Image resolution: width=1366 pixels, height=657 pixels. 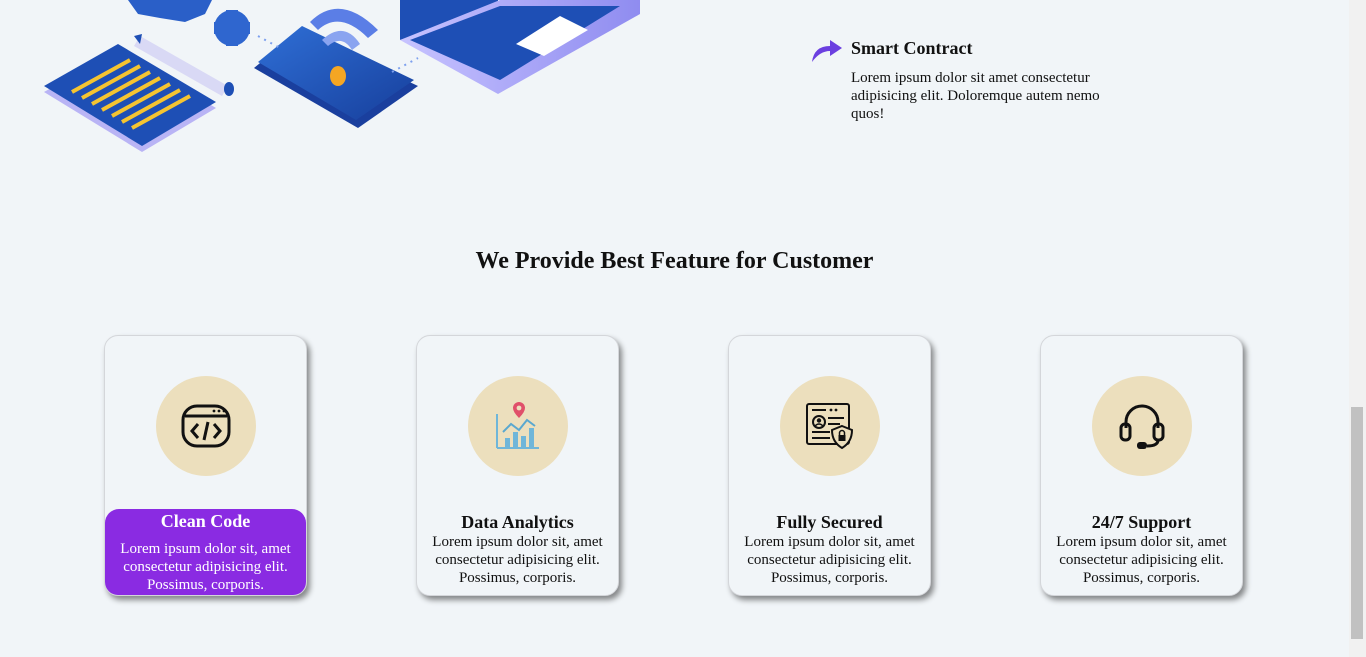 I want to click on card-title: Fully Secured, so click(x=829, y=522).